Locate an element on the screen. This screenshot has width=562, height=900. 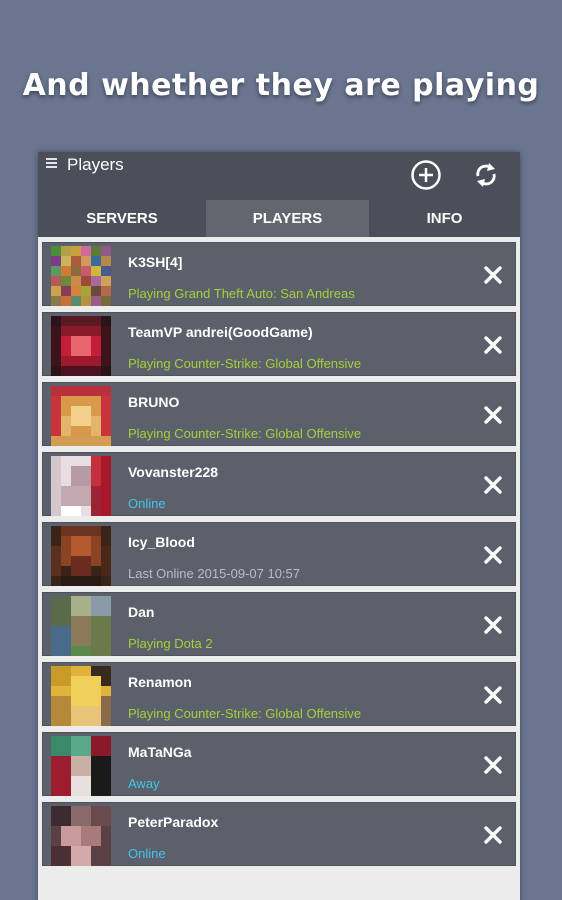
player-row: Icy_Blood Last Online 2015-09-07 10:57 is located at coordinates (279, 554).